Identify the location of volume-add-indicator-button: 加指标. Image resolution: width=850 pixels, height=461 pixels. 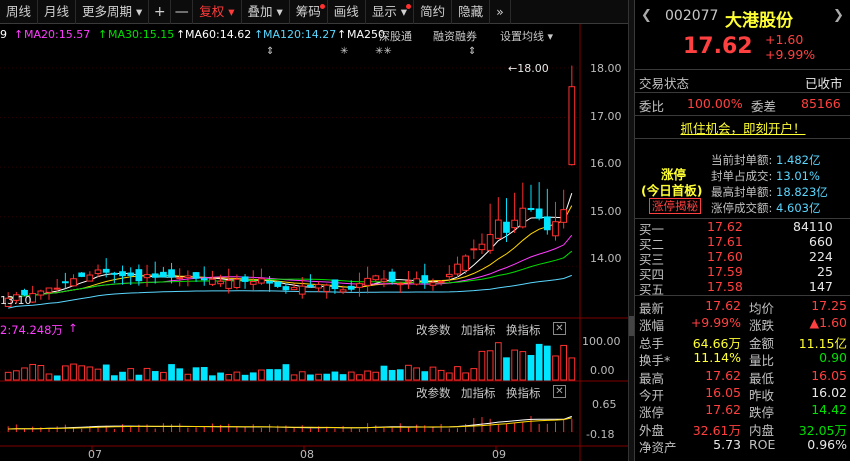
(478, 330).